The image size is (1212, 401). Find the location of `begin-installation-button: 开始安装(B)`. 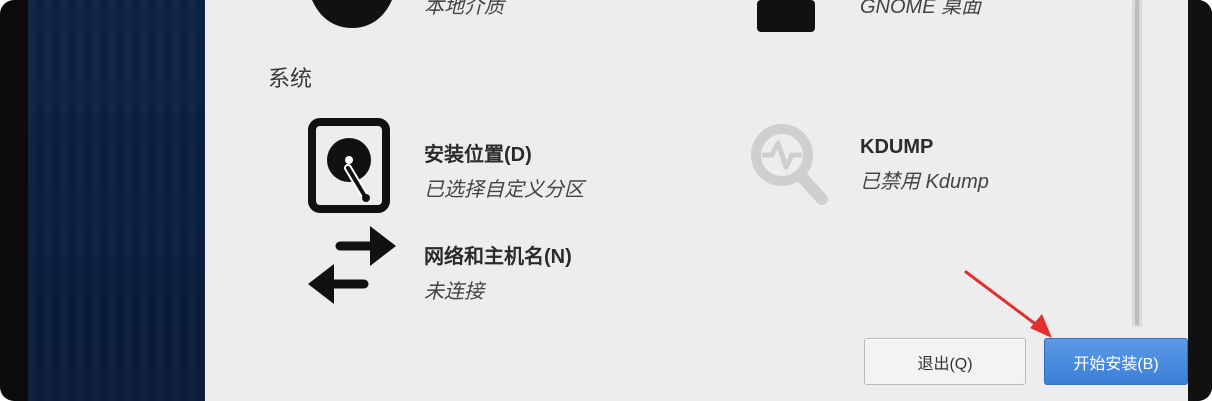

begin-installation-button: 开始安装(B) is located at coordinates (1116, 361).